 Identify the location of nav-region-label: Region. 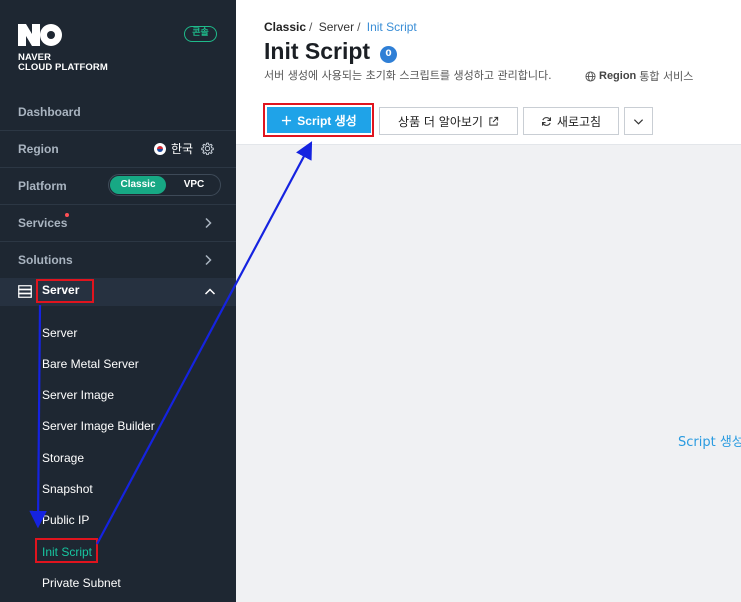
(38, 149).